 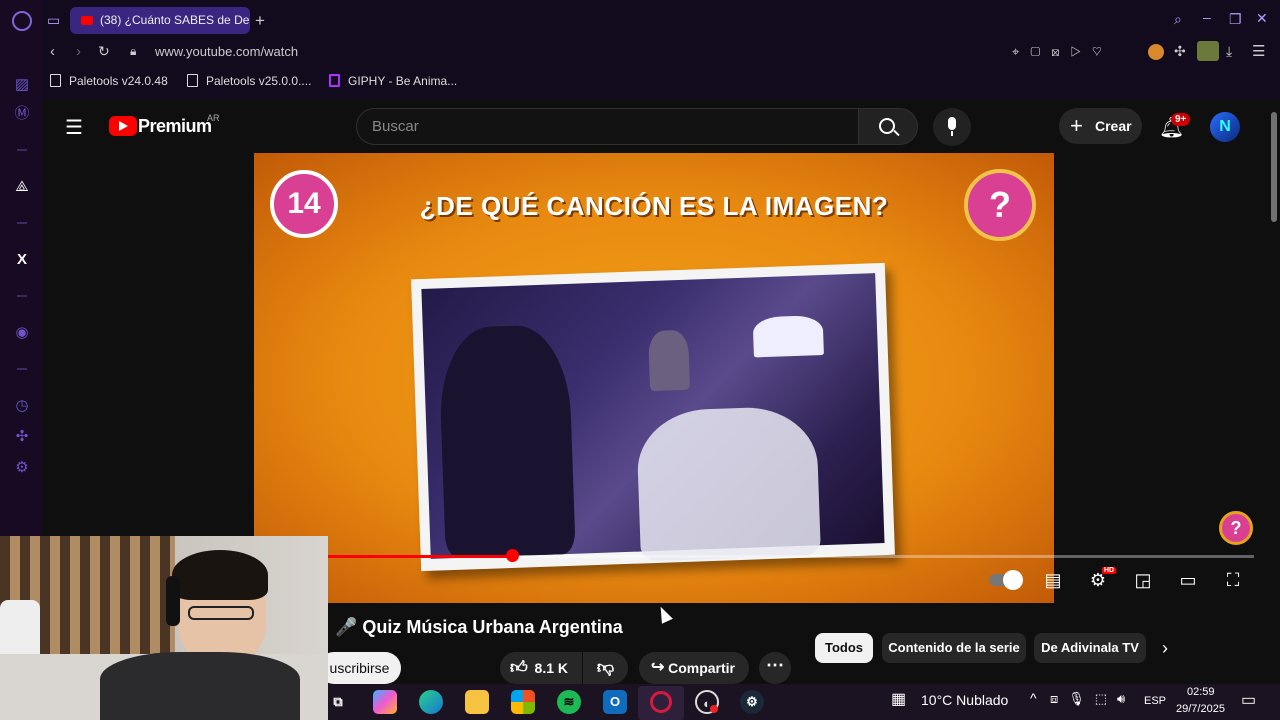 I want to click on autoplay-toggle, so click(x=1006, y=580).